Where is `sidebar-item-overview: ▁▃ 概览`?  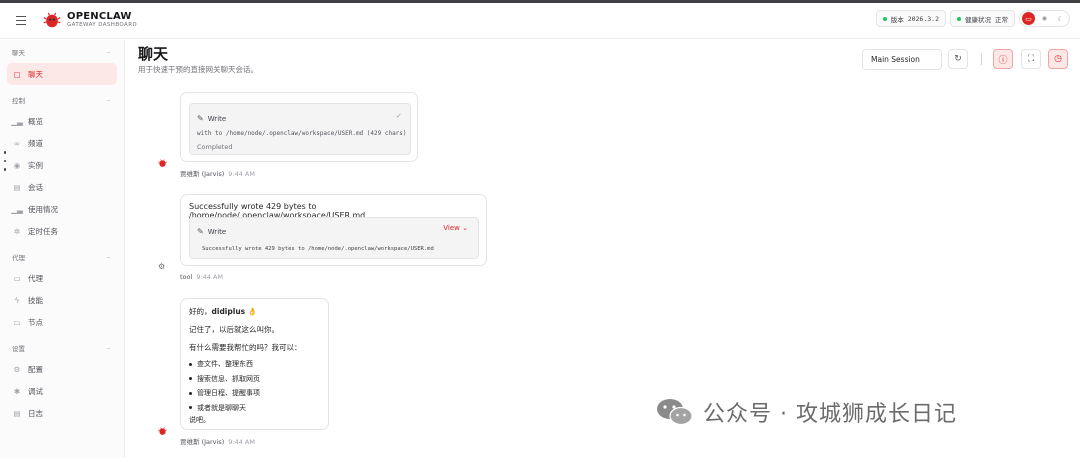
sidebar-item-overview: ▁▃ 概览 is located at coordinates (62, 121).